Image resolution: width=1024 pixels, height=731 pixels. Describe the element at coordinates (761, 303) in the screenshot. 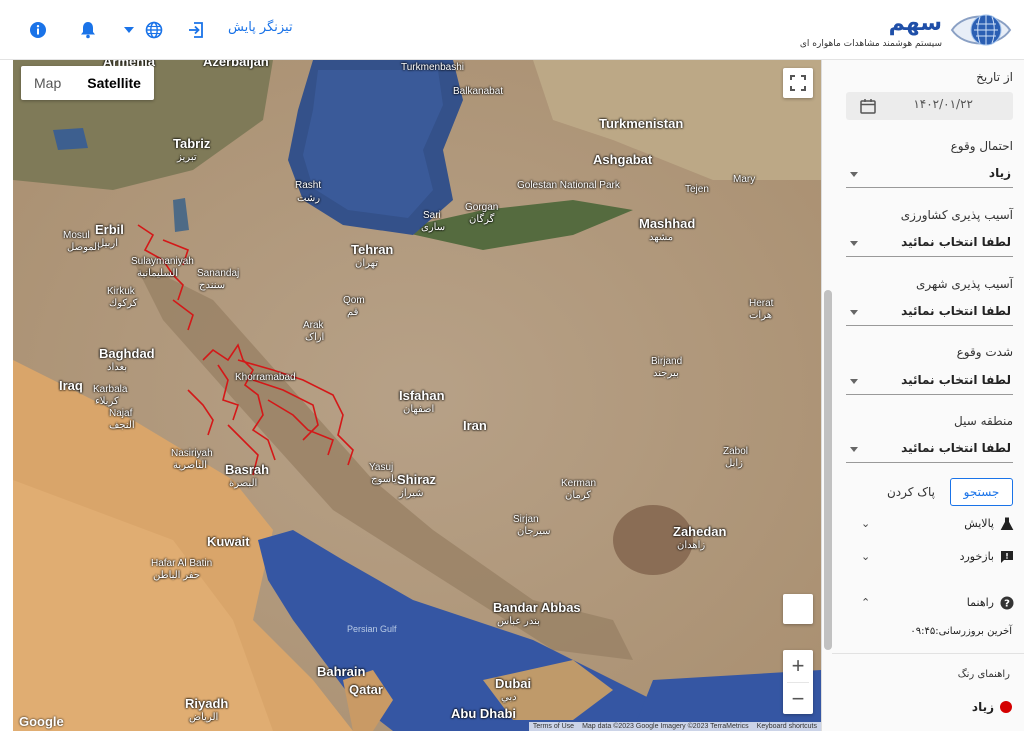

I see `map-label-herat: Herat` at that location.